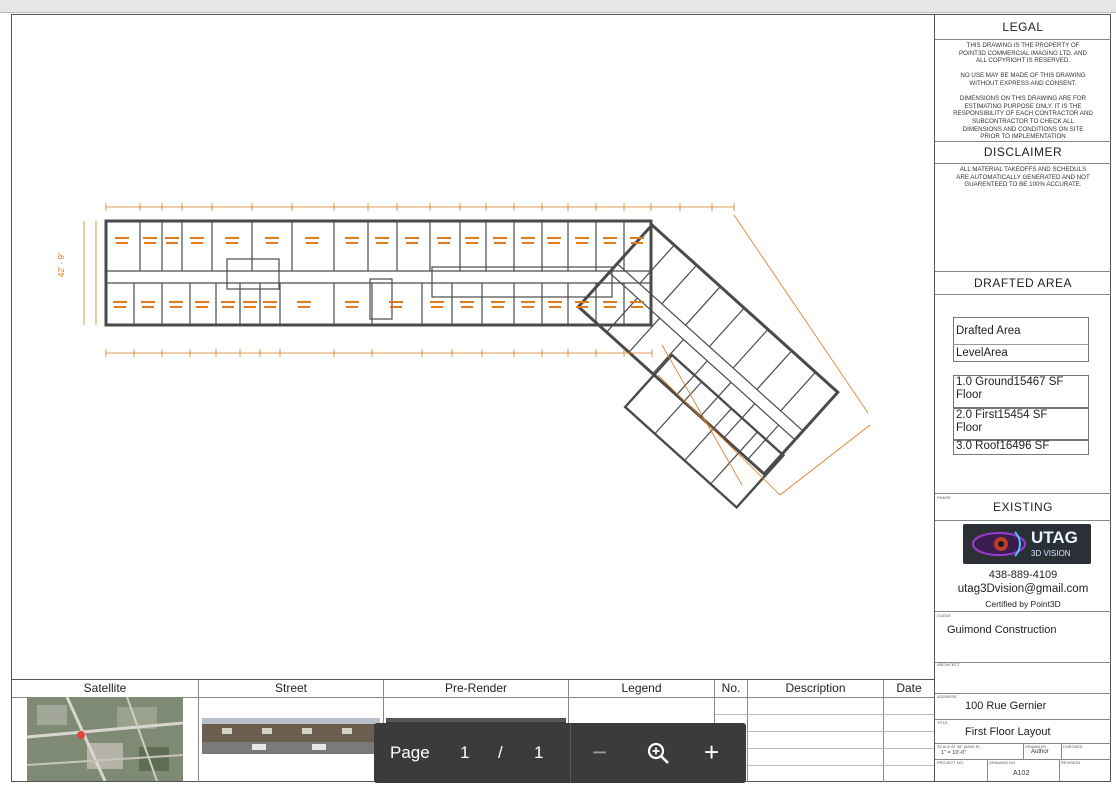 This screenshot has height=790, width=1116. I want to click on drafted-area-header: DRAFTED AREA, so click(1023, 283).